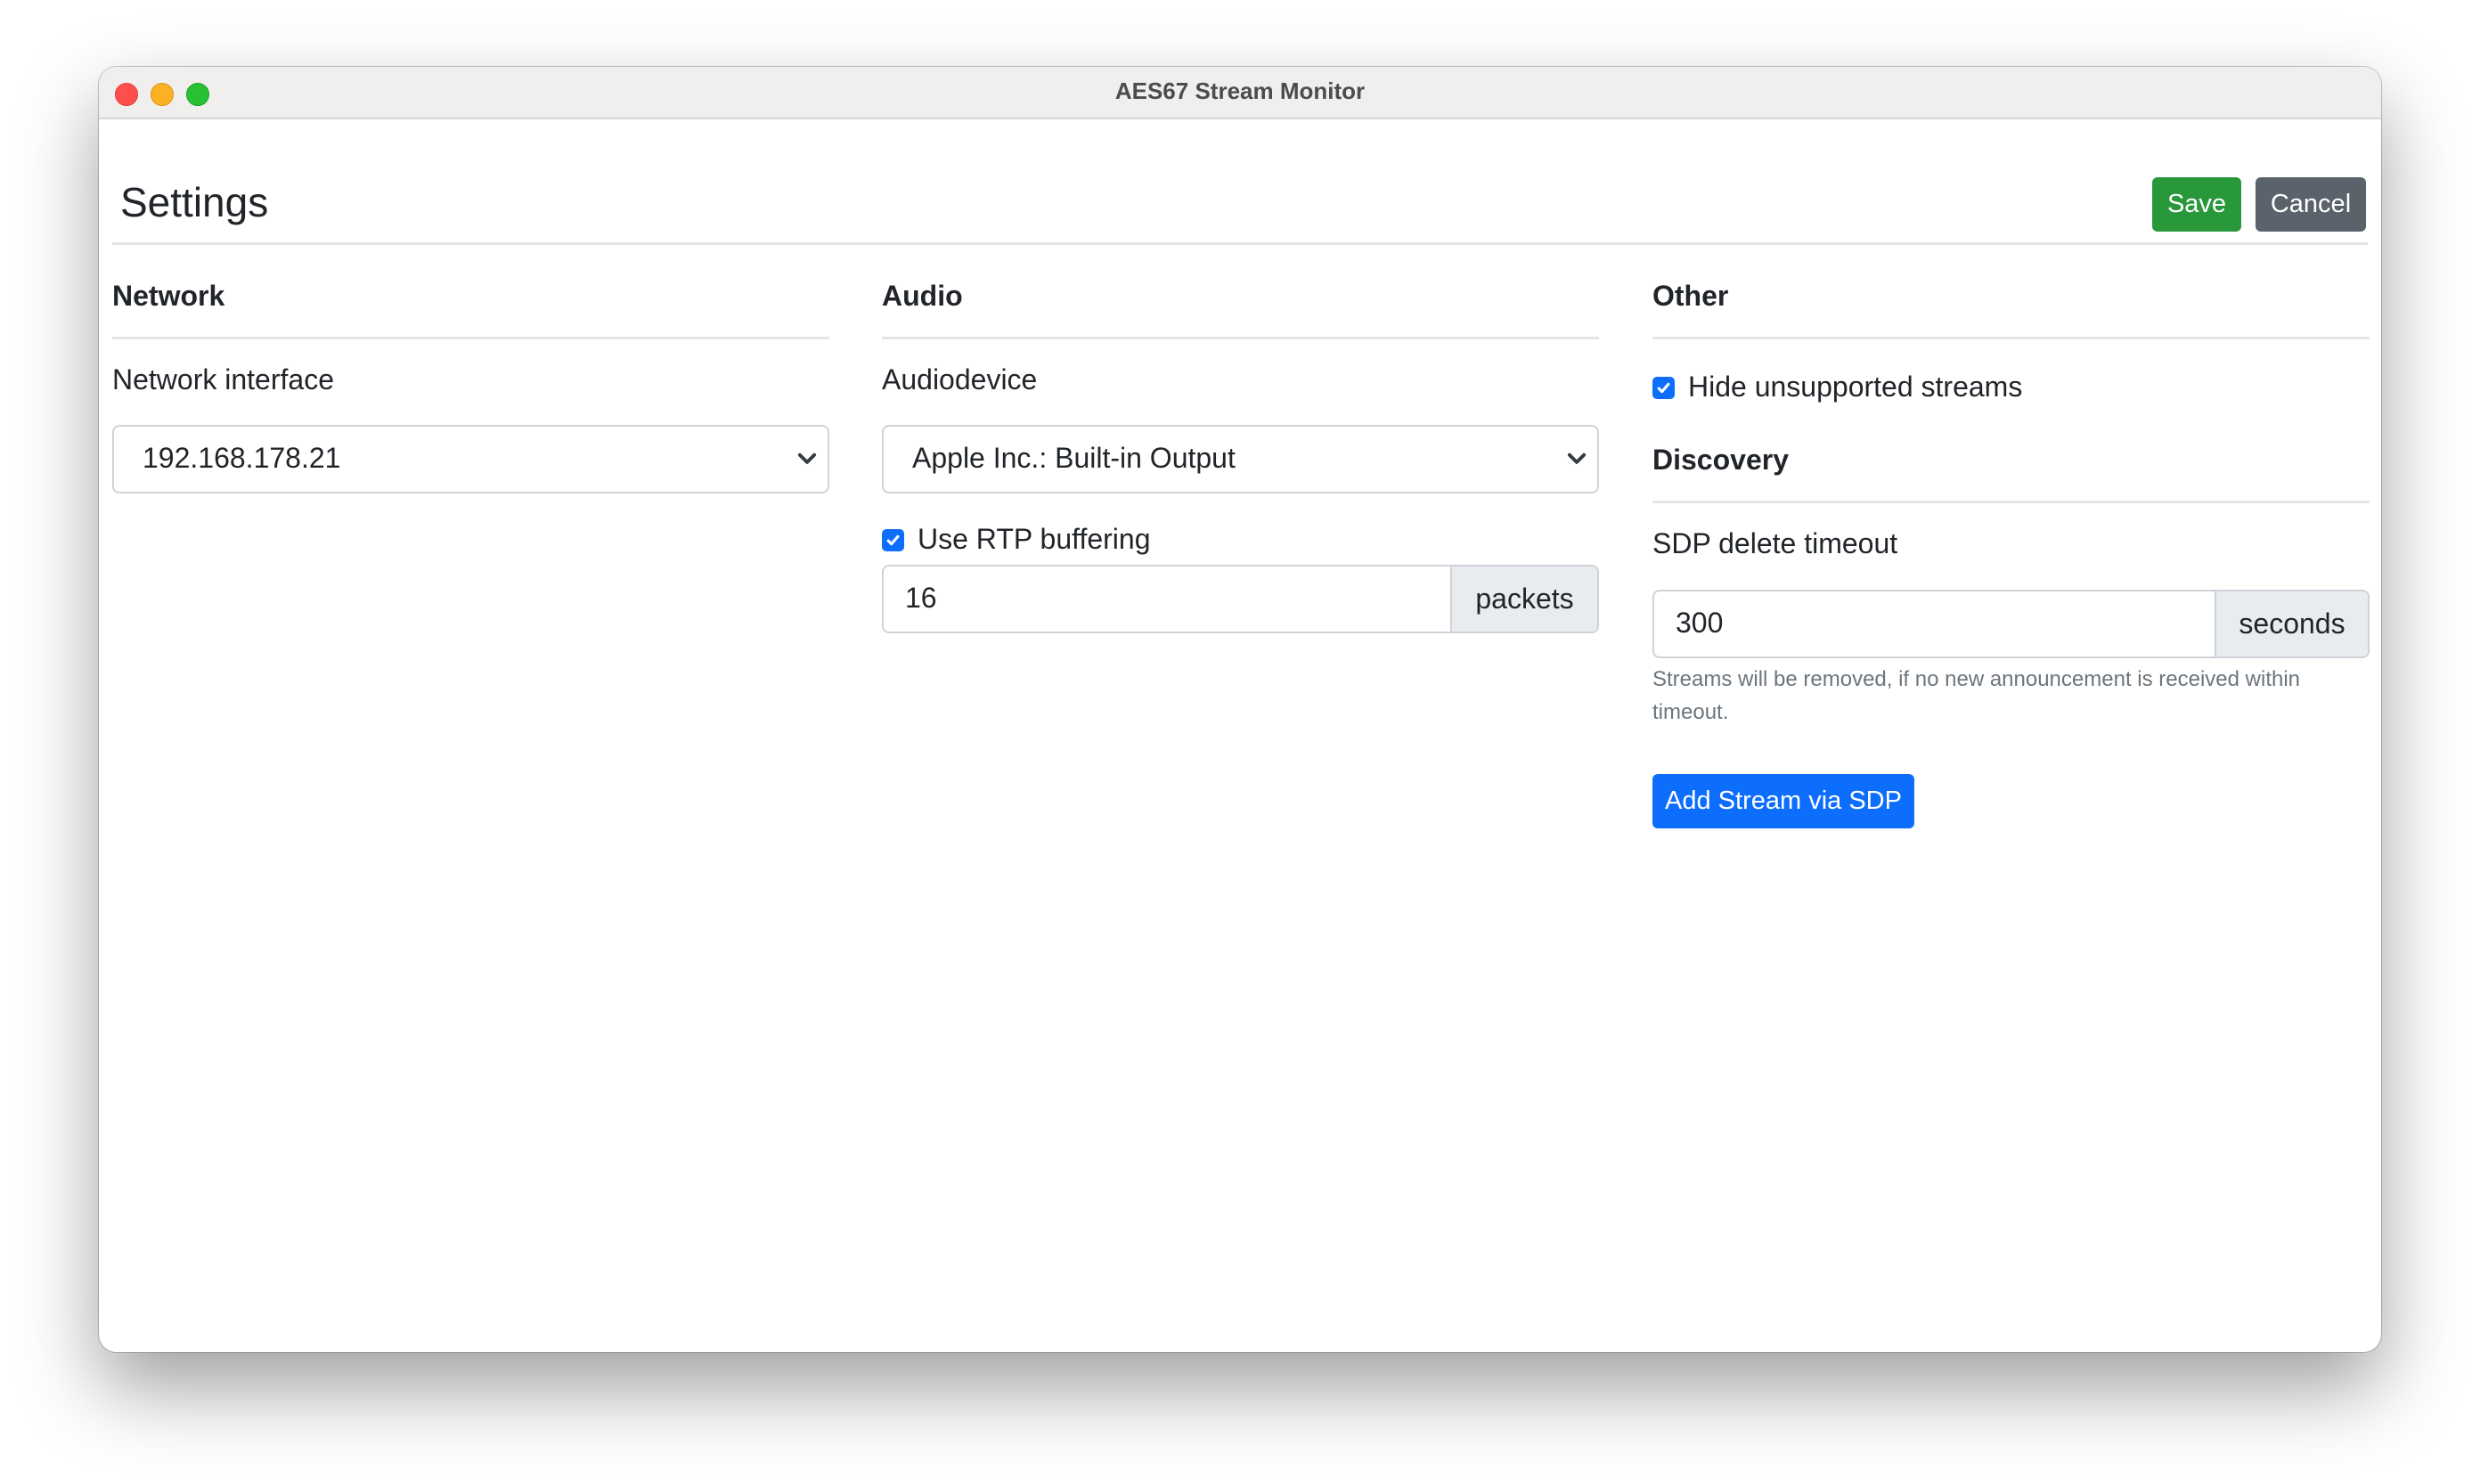 This screenshot has width=2480, height=1484. What do you see at coordinates (1783, 801) in the screenshot?
I see `add-stream-via-sdp-button: Add Stream via SDP` at bounding box center [1783, 801].